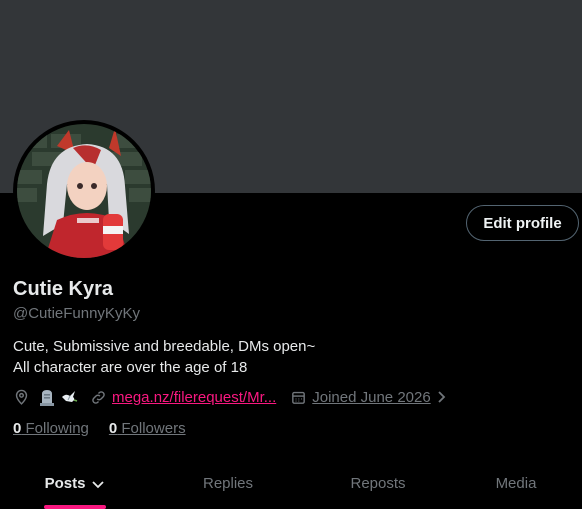 This screenshot has width=582, height=509. Describe the element at coordinates (21, 397) in the screenshot. I see `location-pin-icon` at that location.